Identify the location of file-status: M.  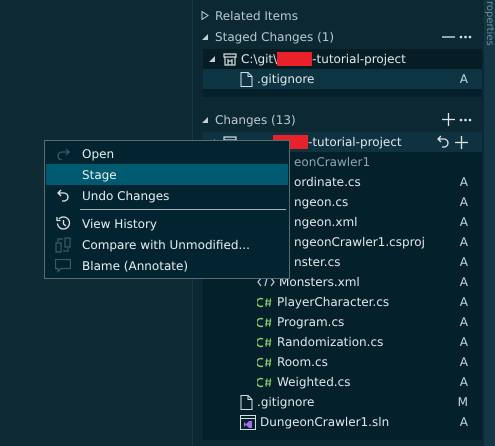
(463, 402).